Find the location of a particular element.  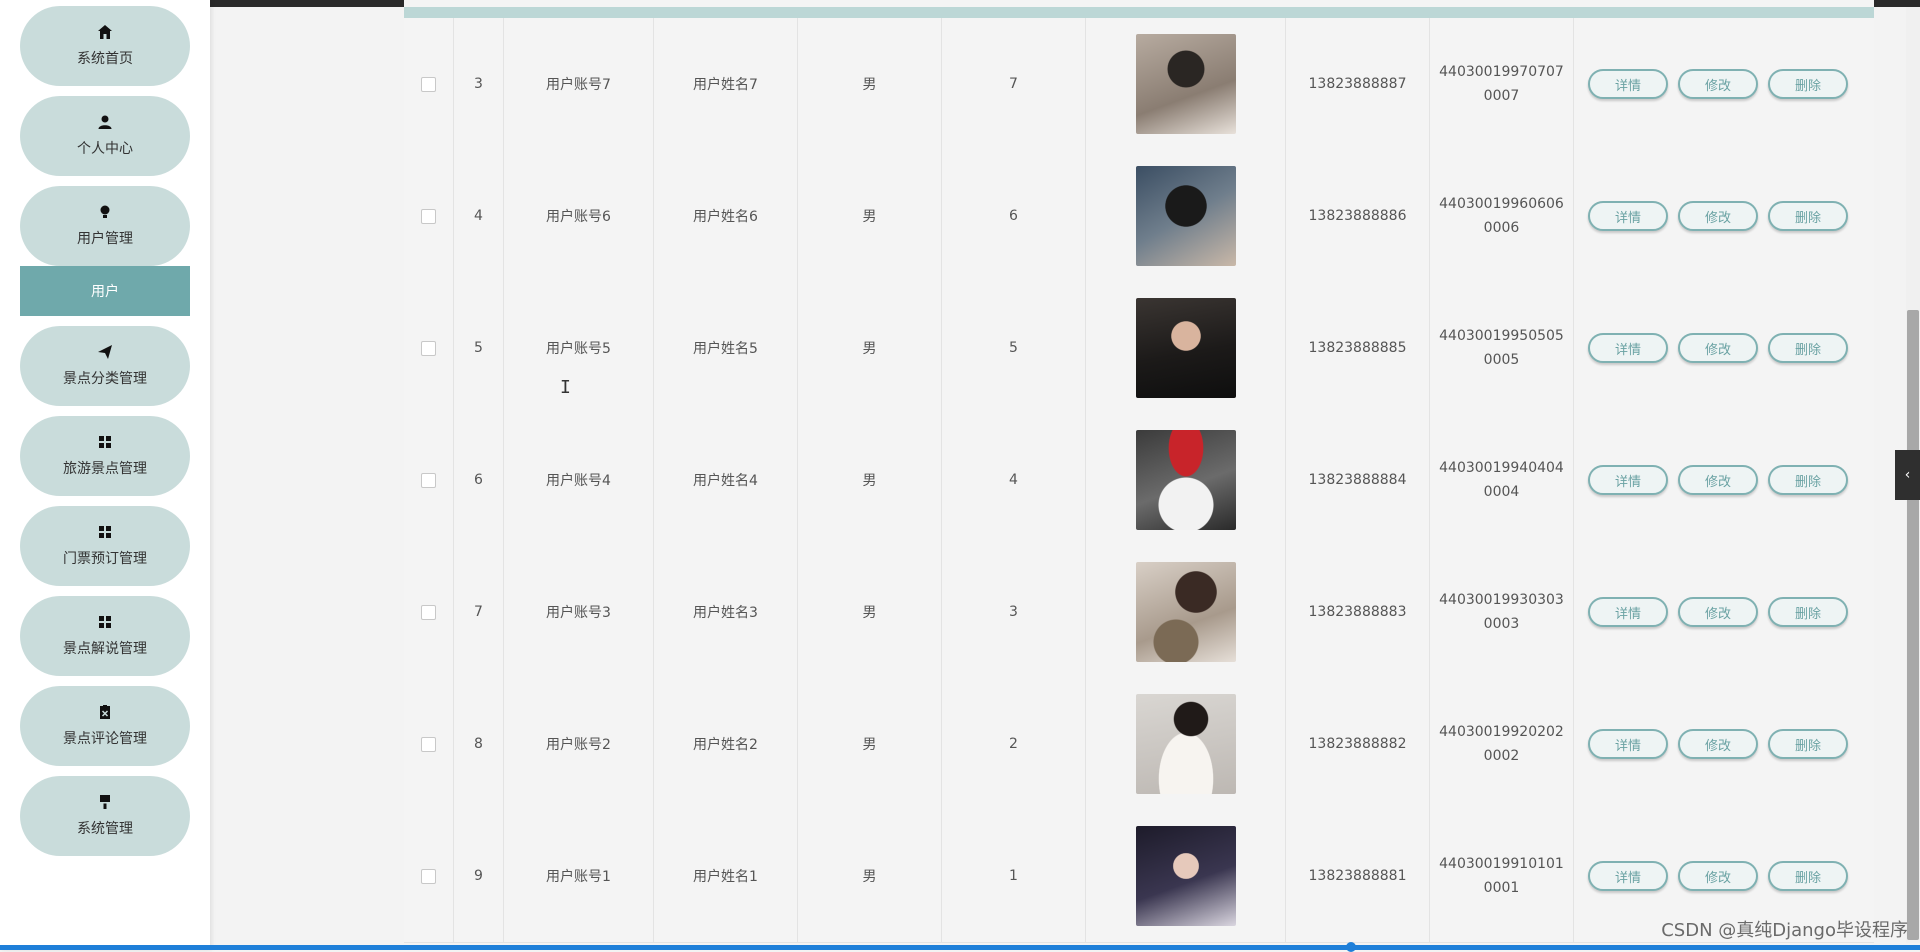

user-id-card: 440300199606060006 is located at coordinates (1502, 216).